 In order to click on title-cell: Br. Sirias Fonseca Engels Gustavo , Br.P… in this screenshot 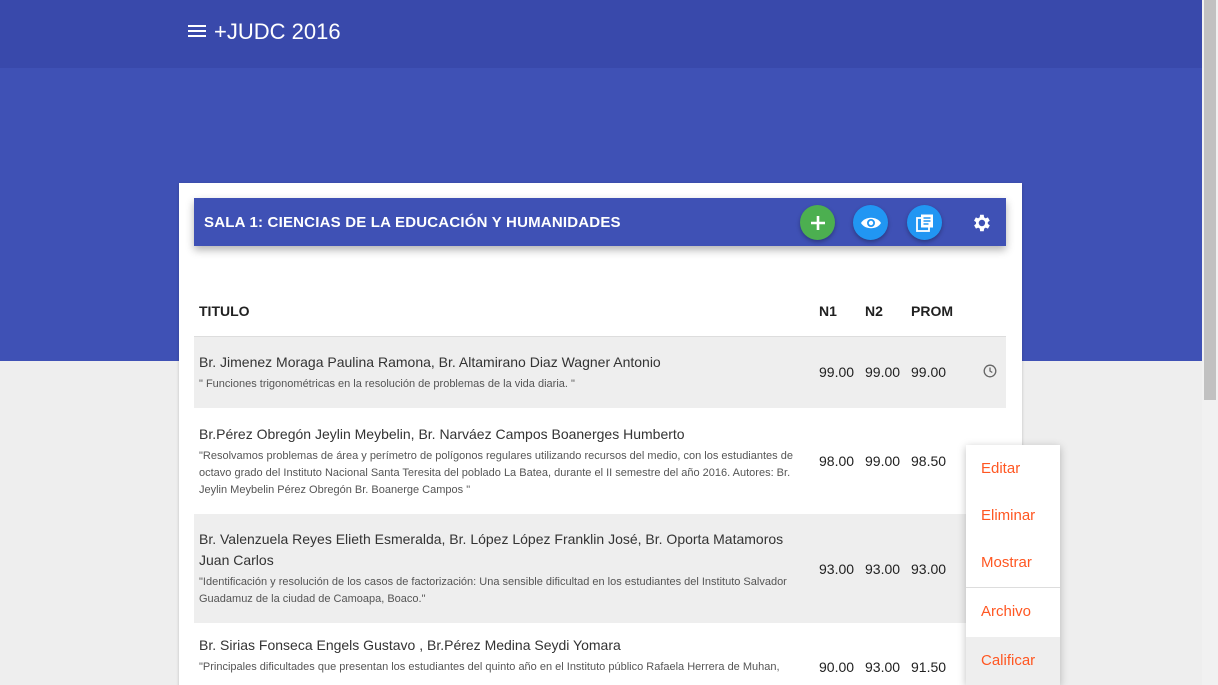, I will do `click(504, 654)`.